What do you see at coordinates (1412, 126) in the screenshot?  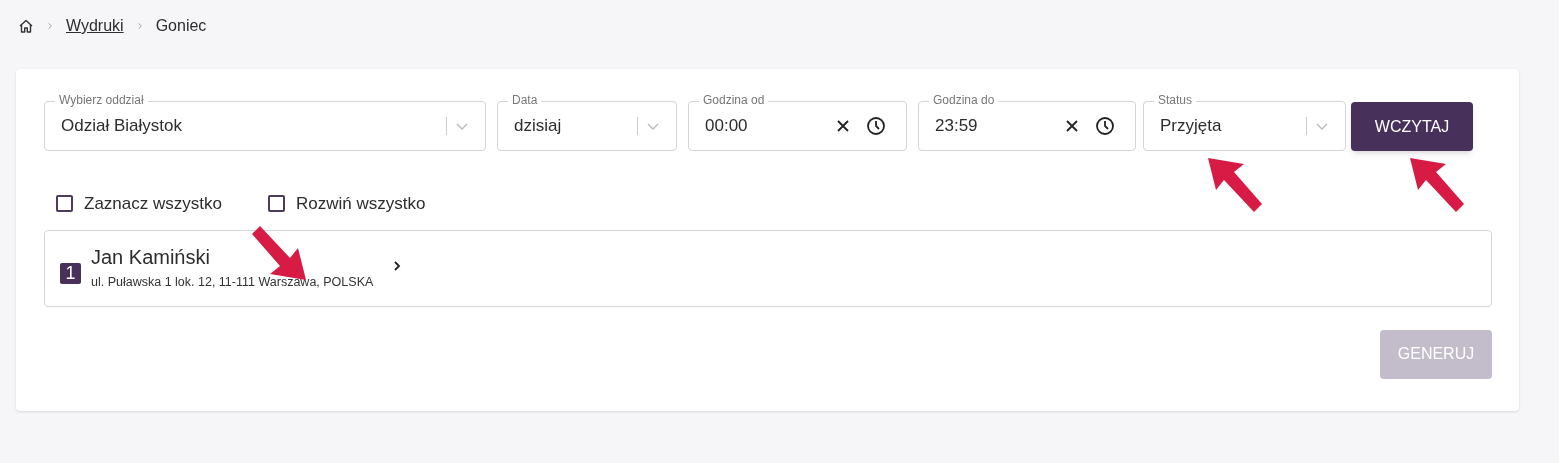 I see `load-button: WCZYTAJ` at bounding box center [1412, 126].